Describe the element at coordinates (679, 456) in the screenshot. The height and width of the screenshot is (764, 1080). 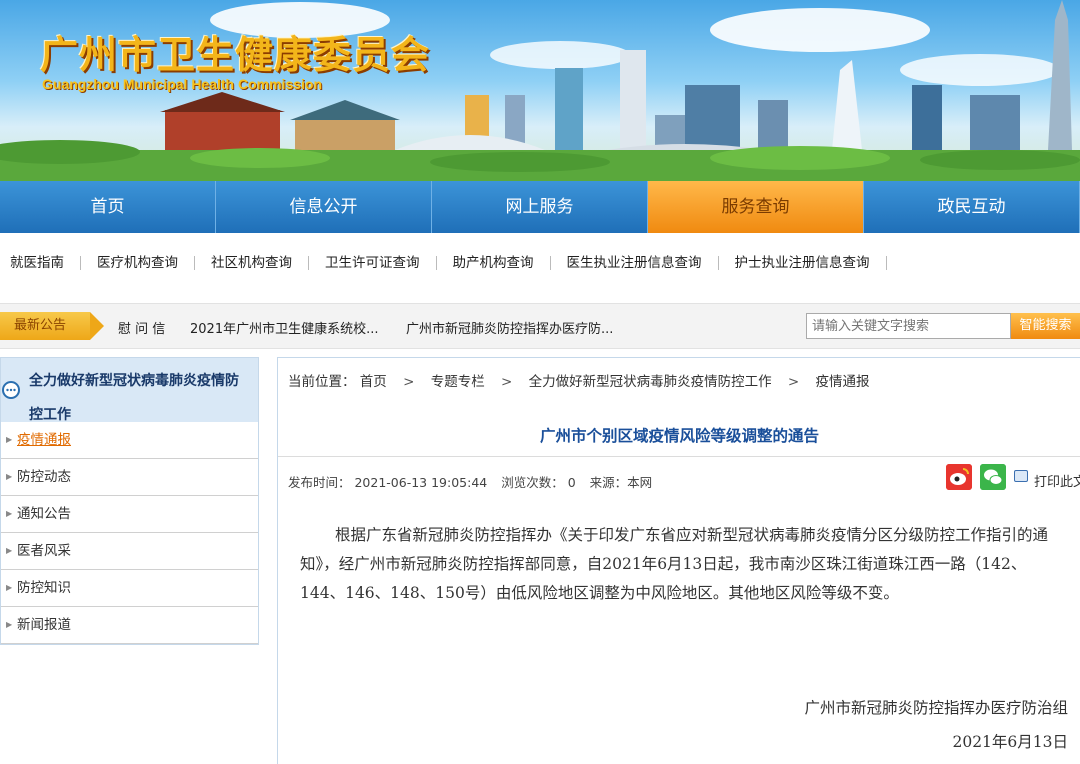
I see `title-divider` at that location.